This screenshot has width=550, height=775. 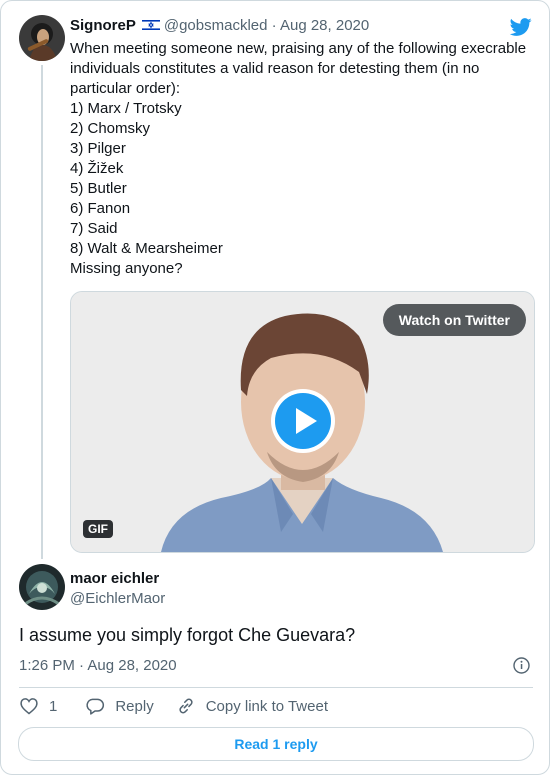 I want to click on copy-link-button: Copy link to Tweet, so click(x=252, y=706).